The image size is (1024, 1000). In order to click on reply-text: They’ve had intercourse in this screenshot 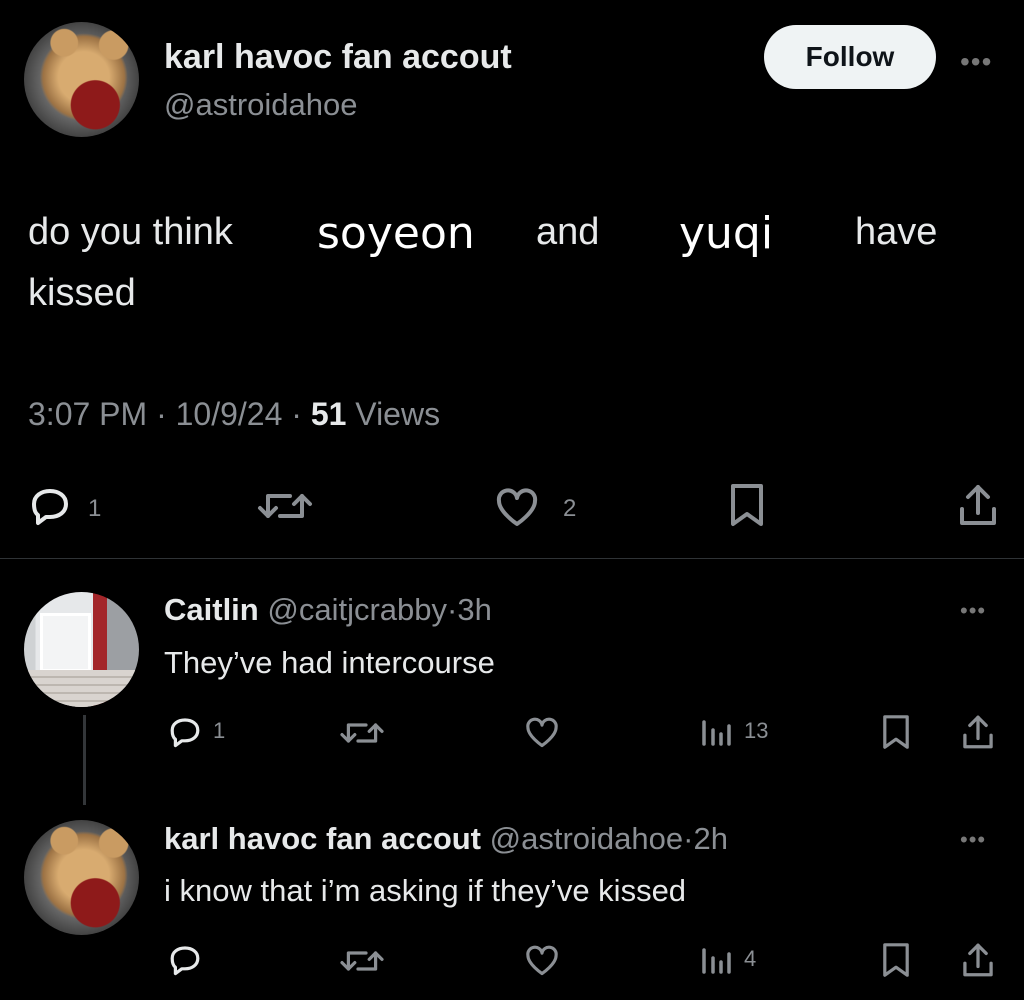, I will do `click(329, 662)`.